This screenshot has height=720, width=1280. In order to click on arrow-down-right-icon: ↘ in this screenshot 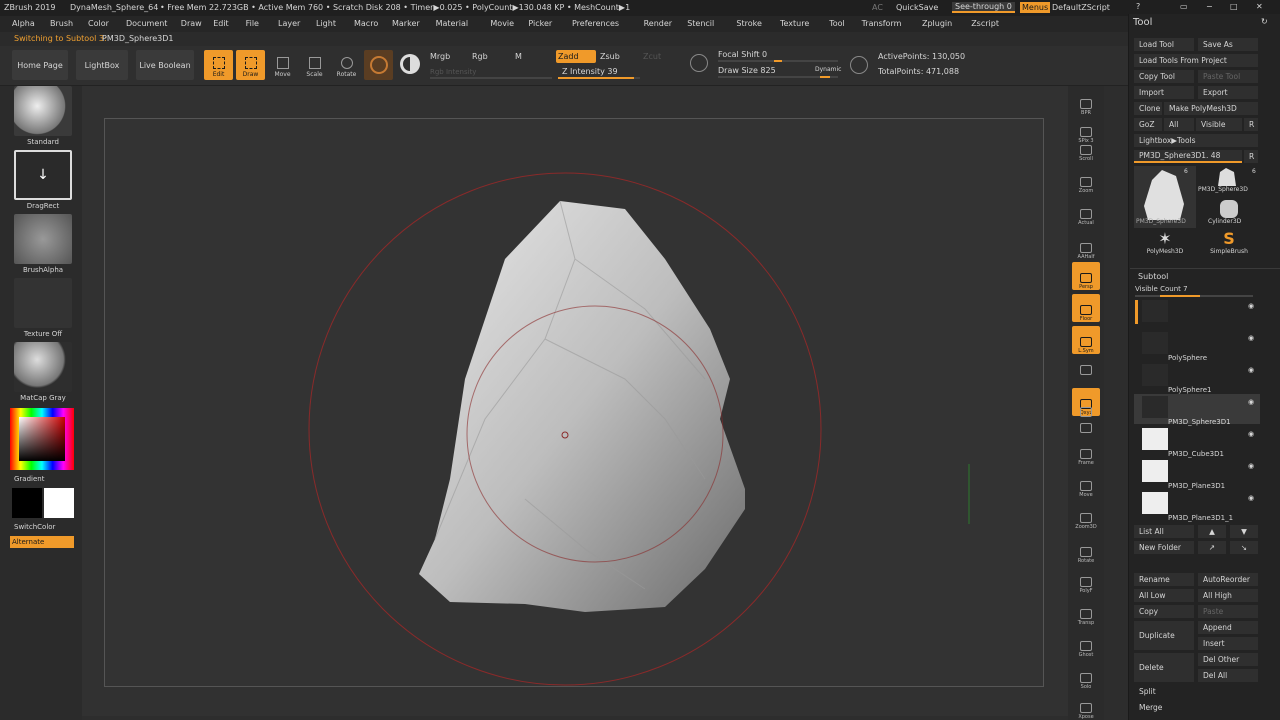, I will do `click(1244, 547)`.